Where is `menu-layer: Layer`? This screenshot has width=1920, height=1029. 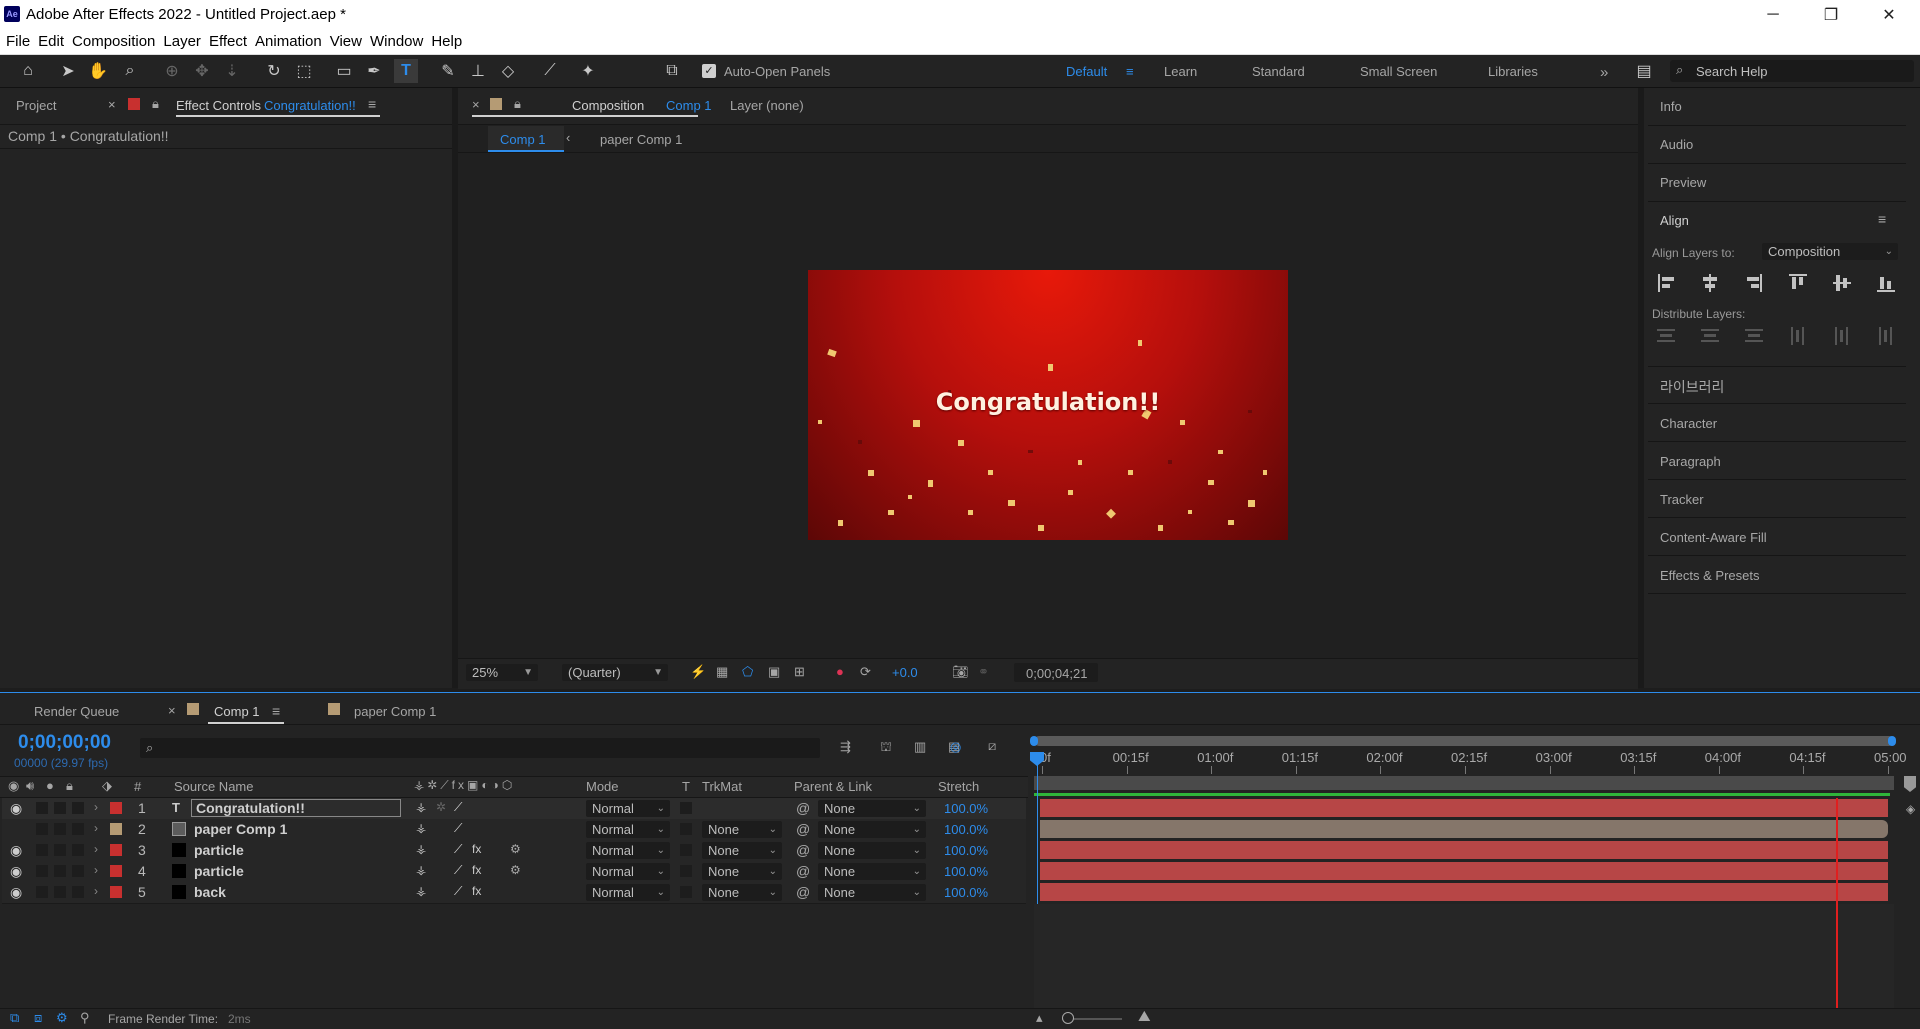
menu-layer: Layer is located at coordinates (184, 42).